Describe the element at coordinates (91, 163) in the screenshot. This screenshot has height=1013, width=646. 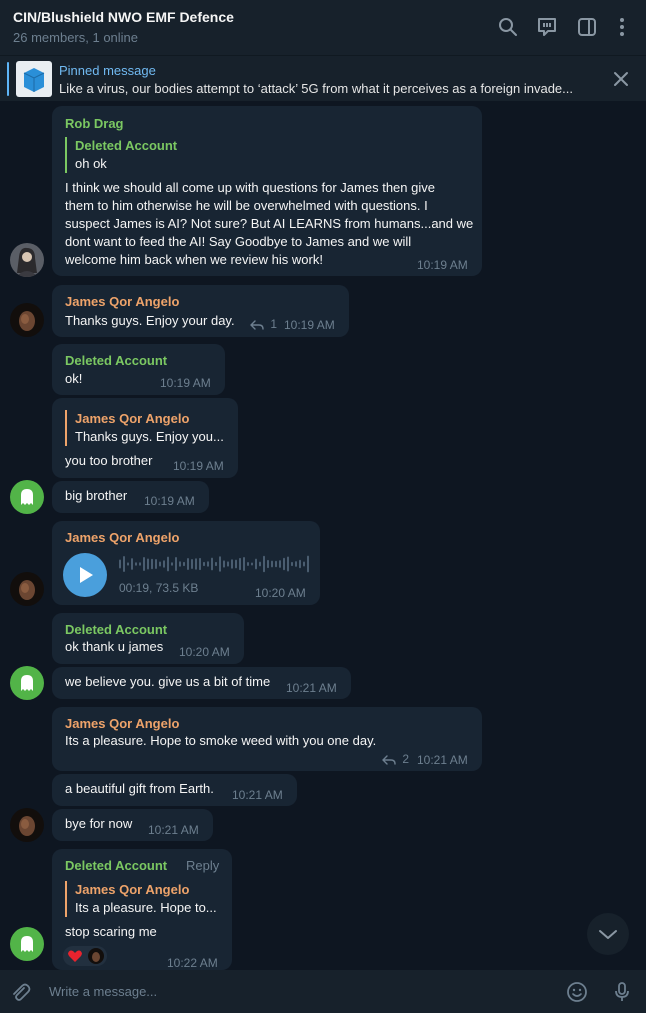
I see `quote-text: oh ok` at that location.